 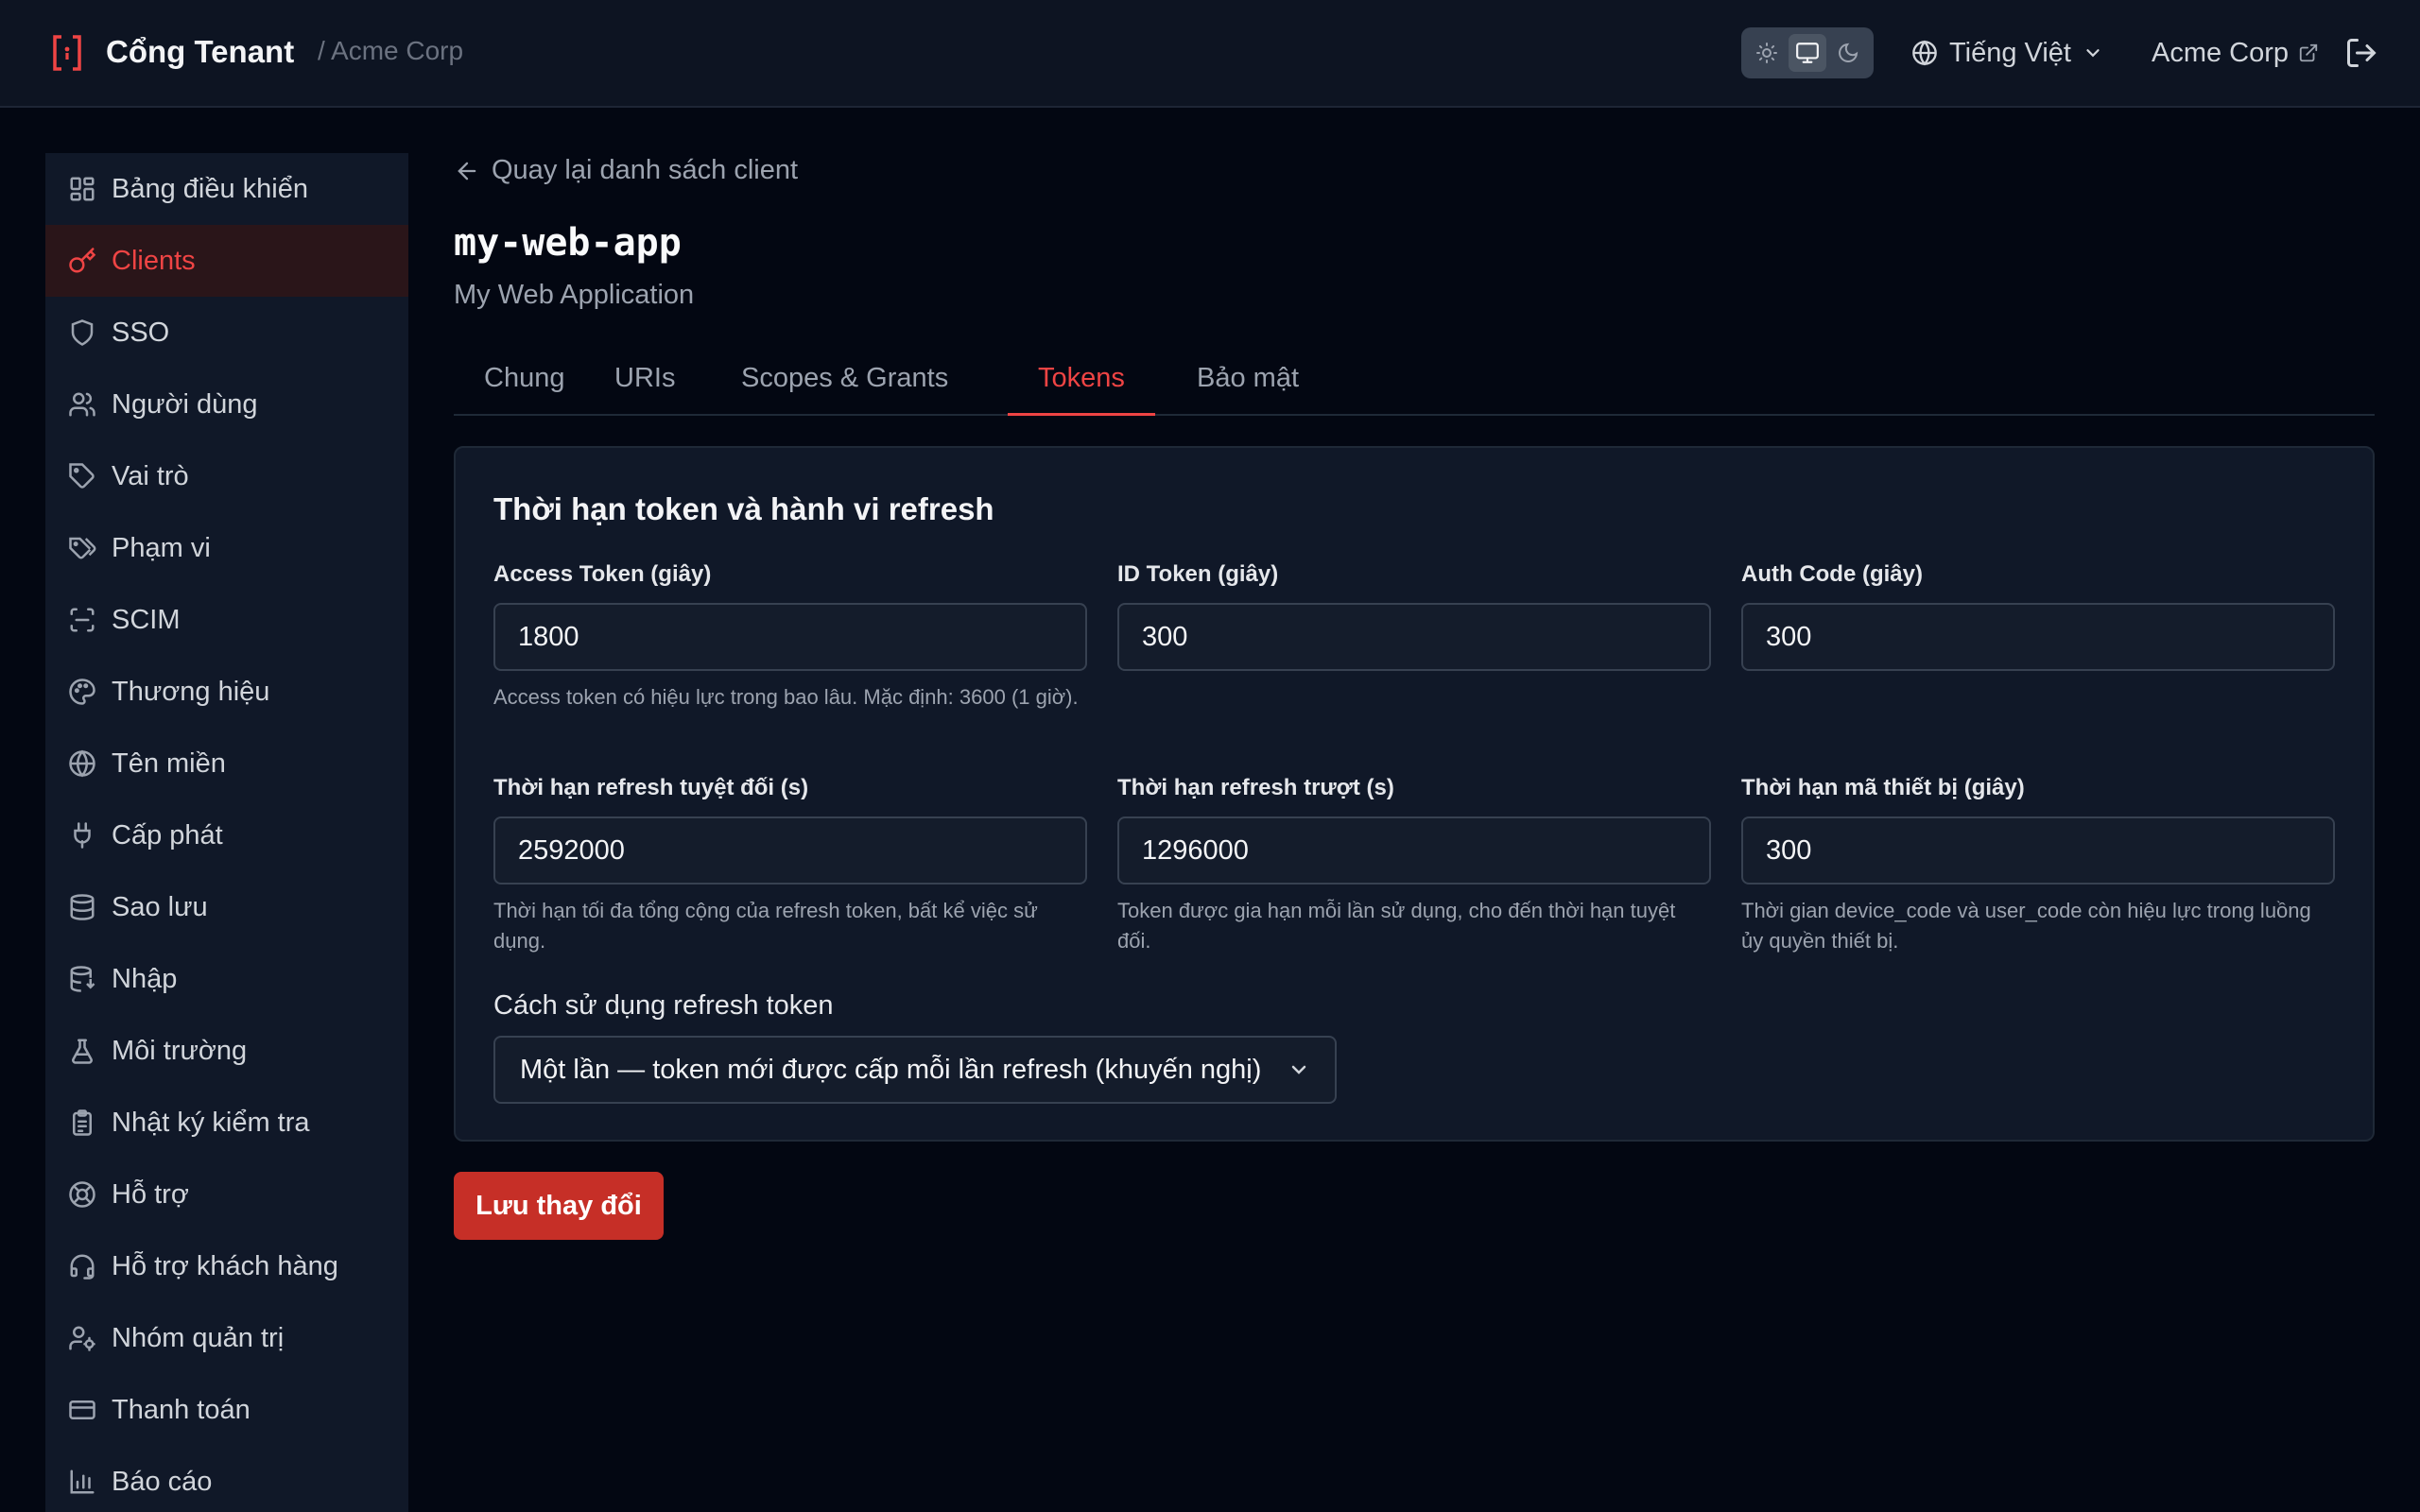 I want to click on language-label: Tiếng Việt, so click(x=2010, y=52).